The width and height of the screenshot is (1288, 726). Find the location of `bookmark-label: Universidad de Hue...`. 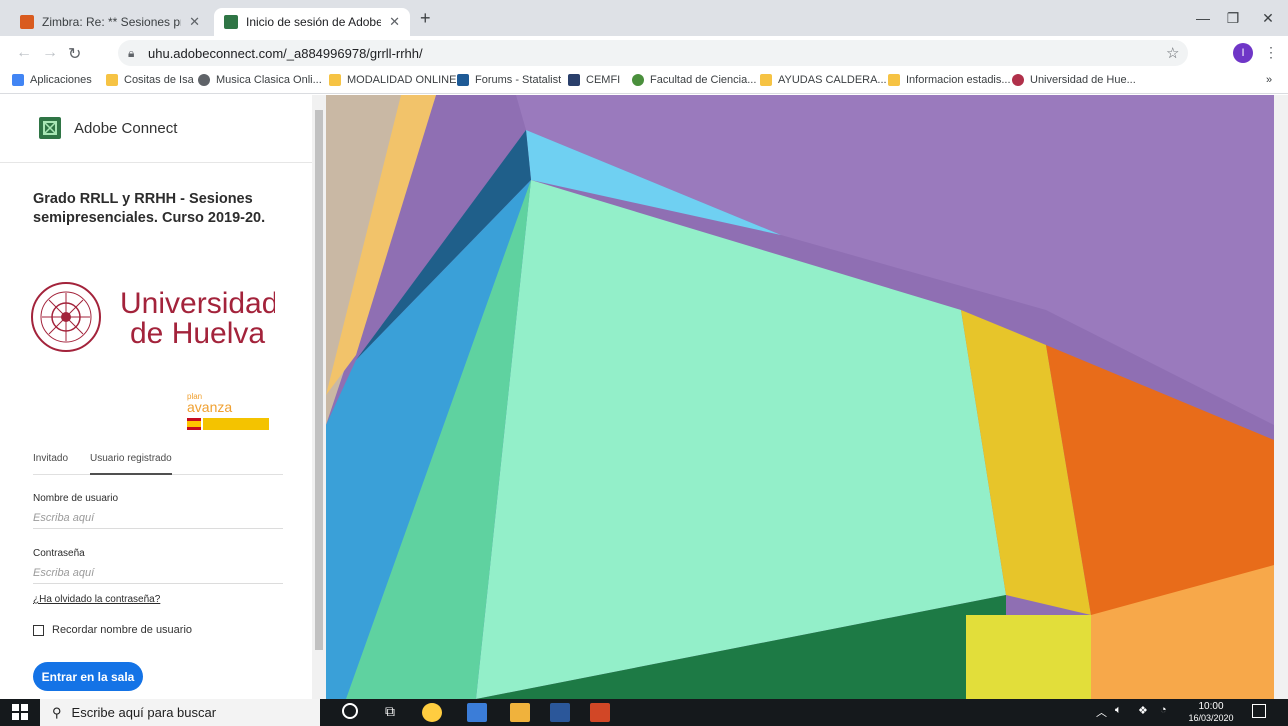

bookmark-label: Universidad de Hue... is located at coordinates (1083, 80).